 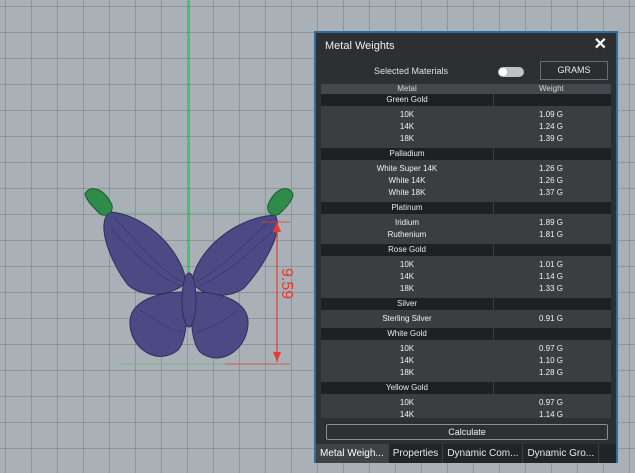 What do you see at coordinates (466, 373) in the screenshot?
I see `table-row: 18K 1.28 G` at bounding box center [466, 373].